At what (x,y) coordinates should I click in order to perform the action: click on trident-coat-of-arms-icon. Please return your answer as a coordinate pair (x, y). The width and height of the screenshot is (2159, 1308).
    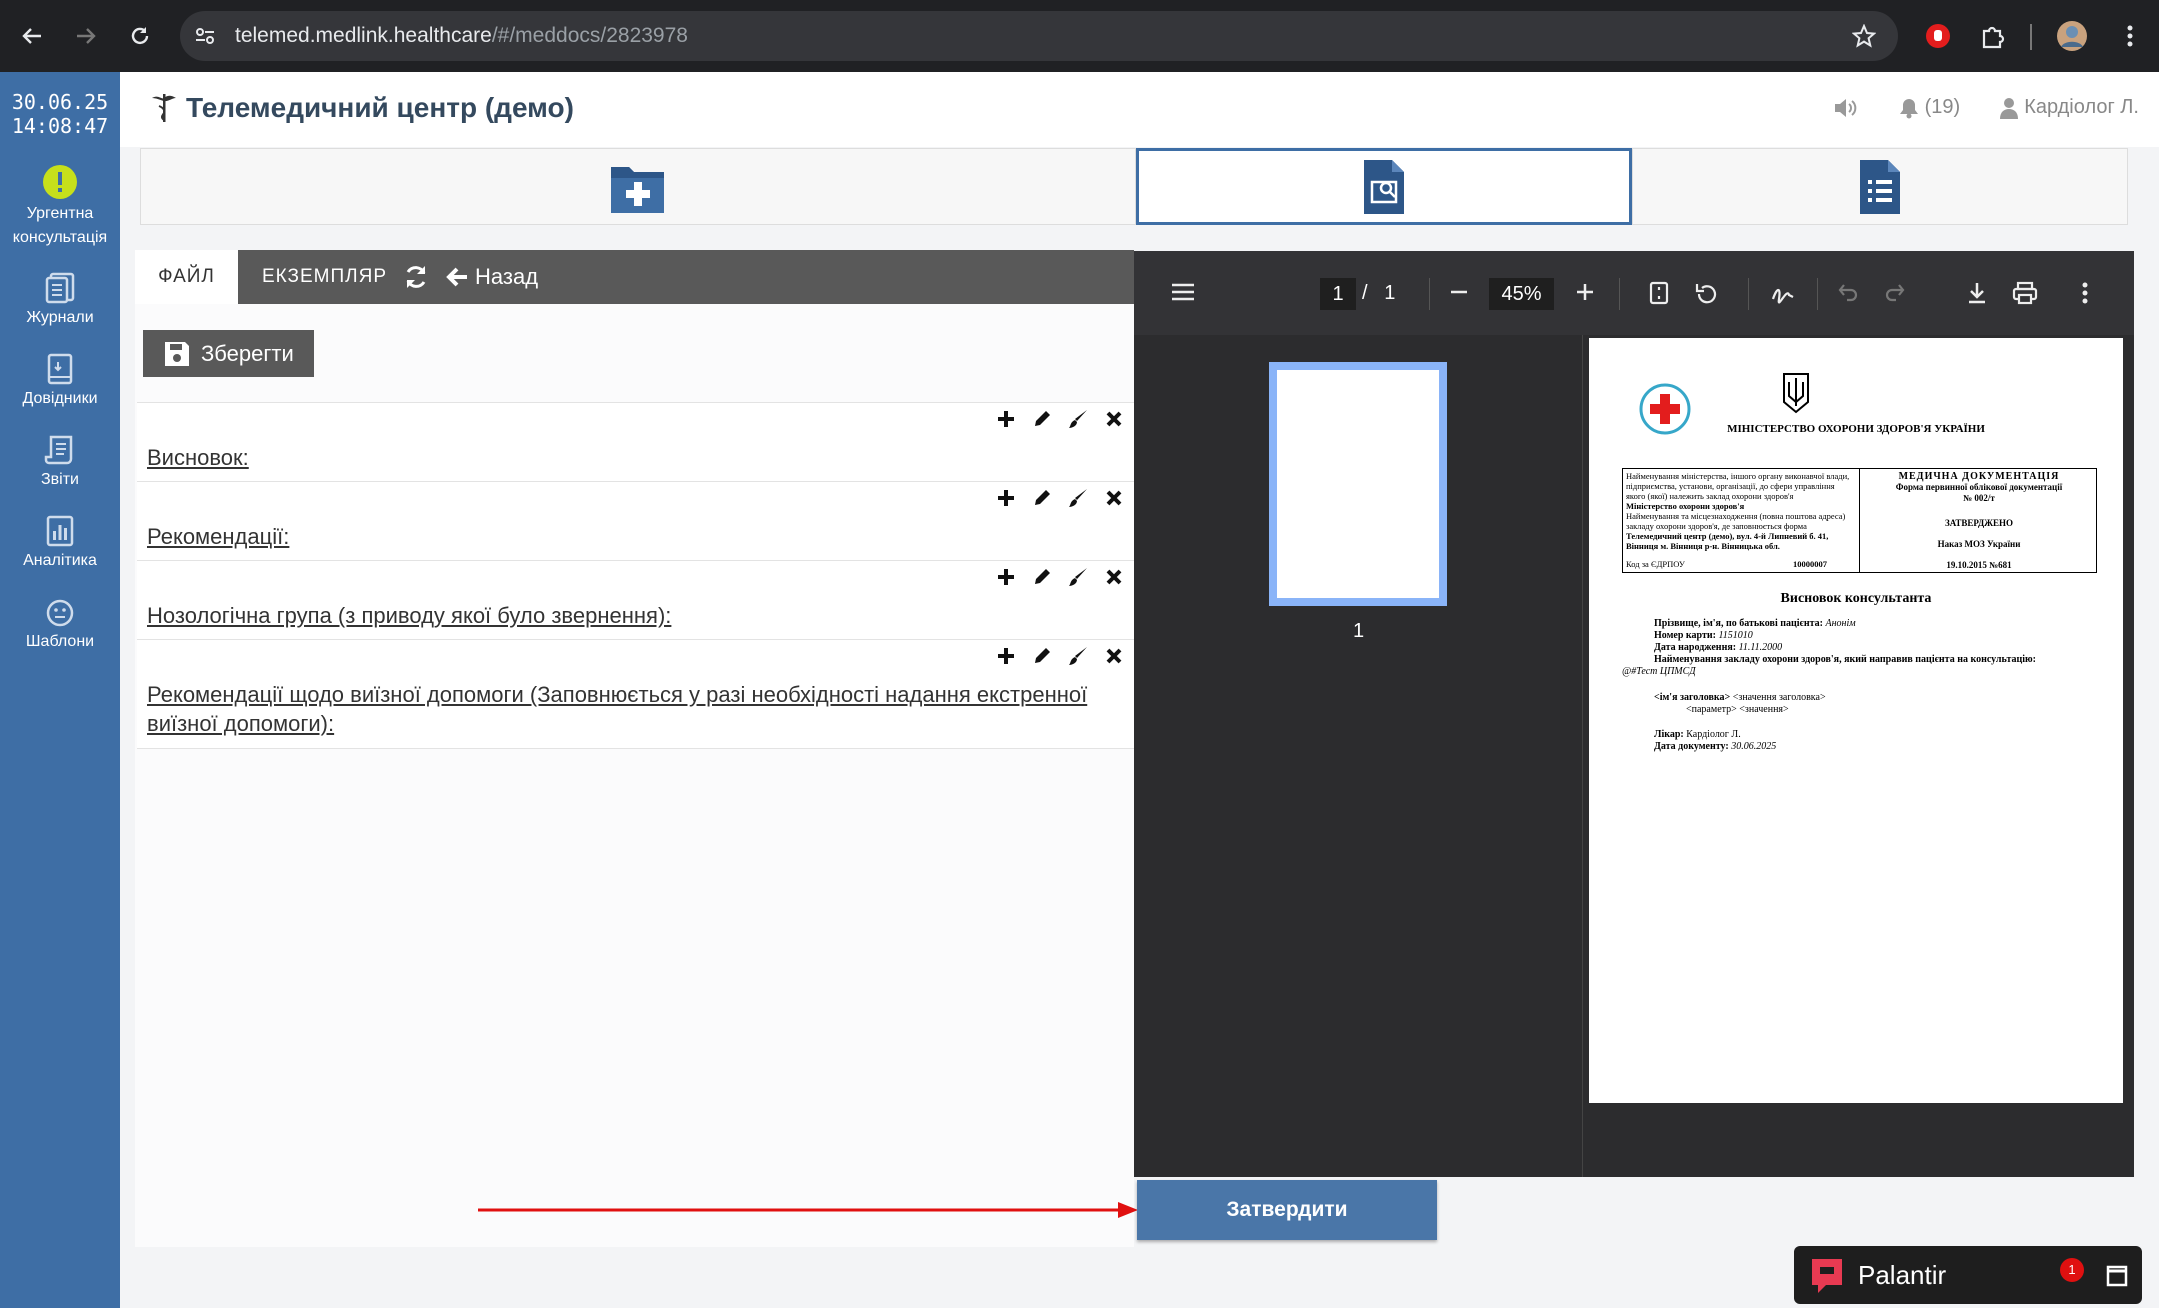
    Looking at the image, I should click on (1796, 393).